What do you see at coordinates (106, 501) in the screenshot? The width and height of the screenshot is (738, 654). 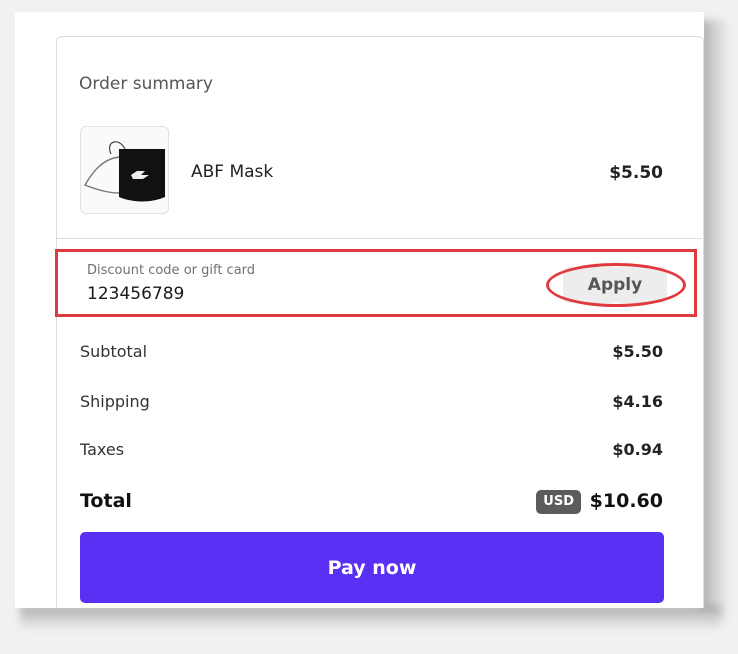 I see `total-label: Total` at bounding box center [106, 501].